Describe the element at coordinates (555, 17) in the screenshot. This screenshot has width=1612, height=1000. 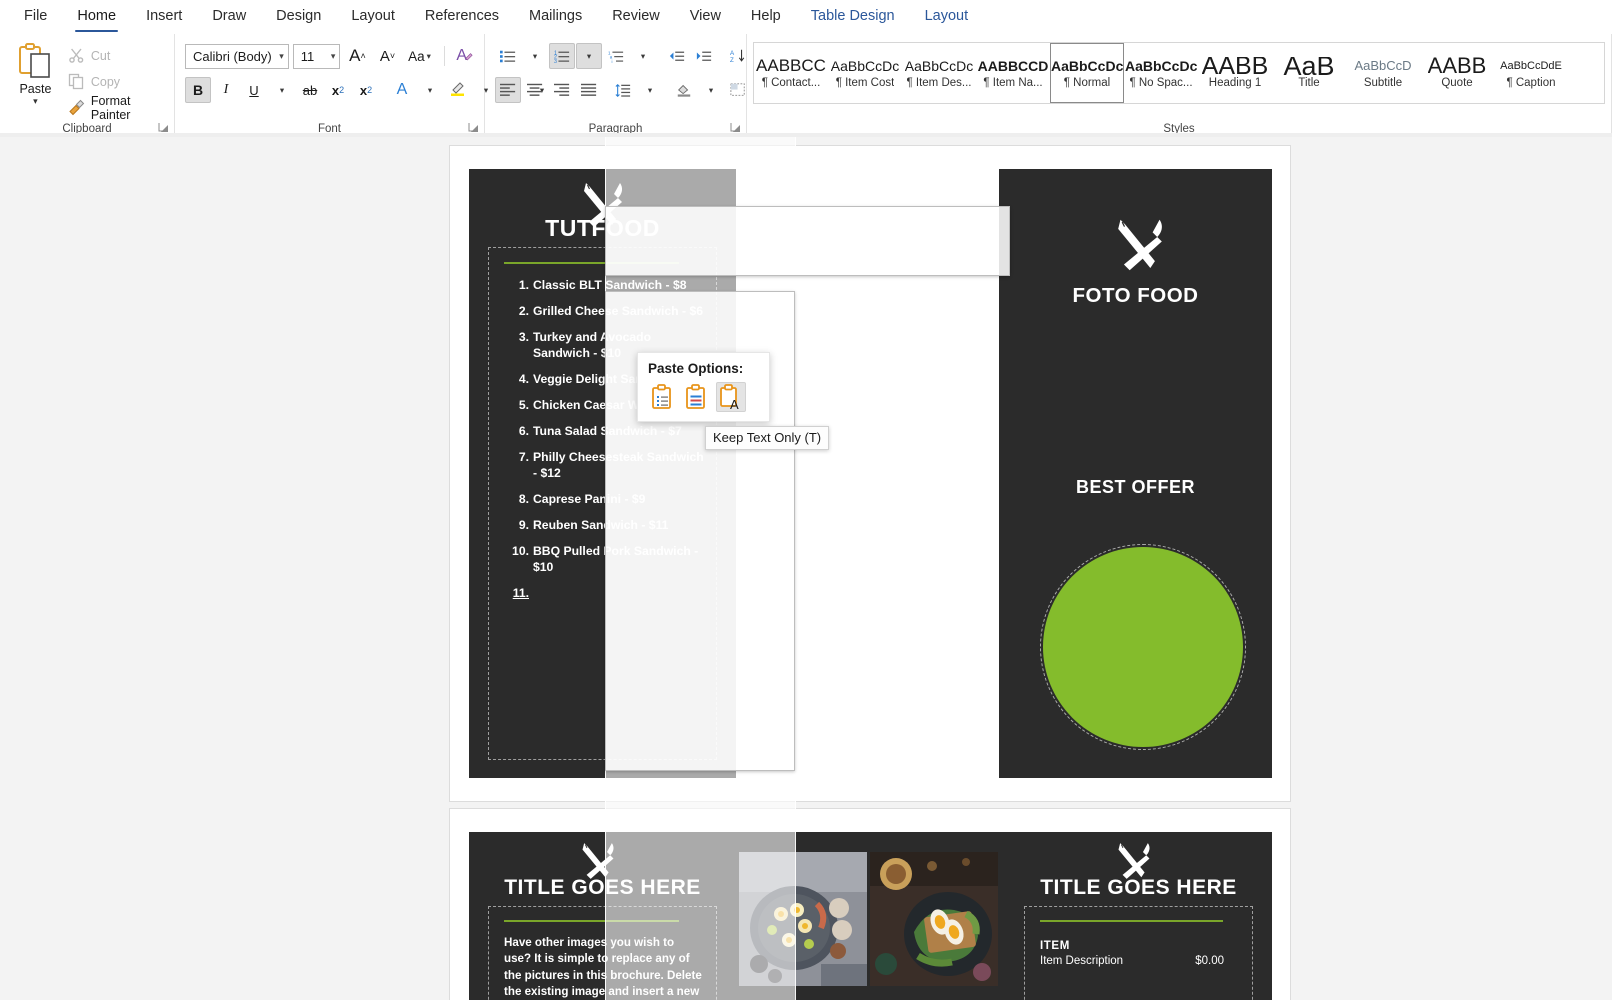
I see `tab-mailings: Mailings` at that location.